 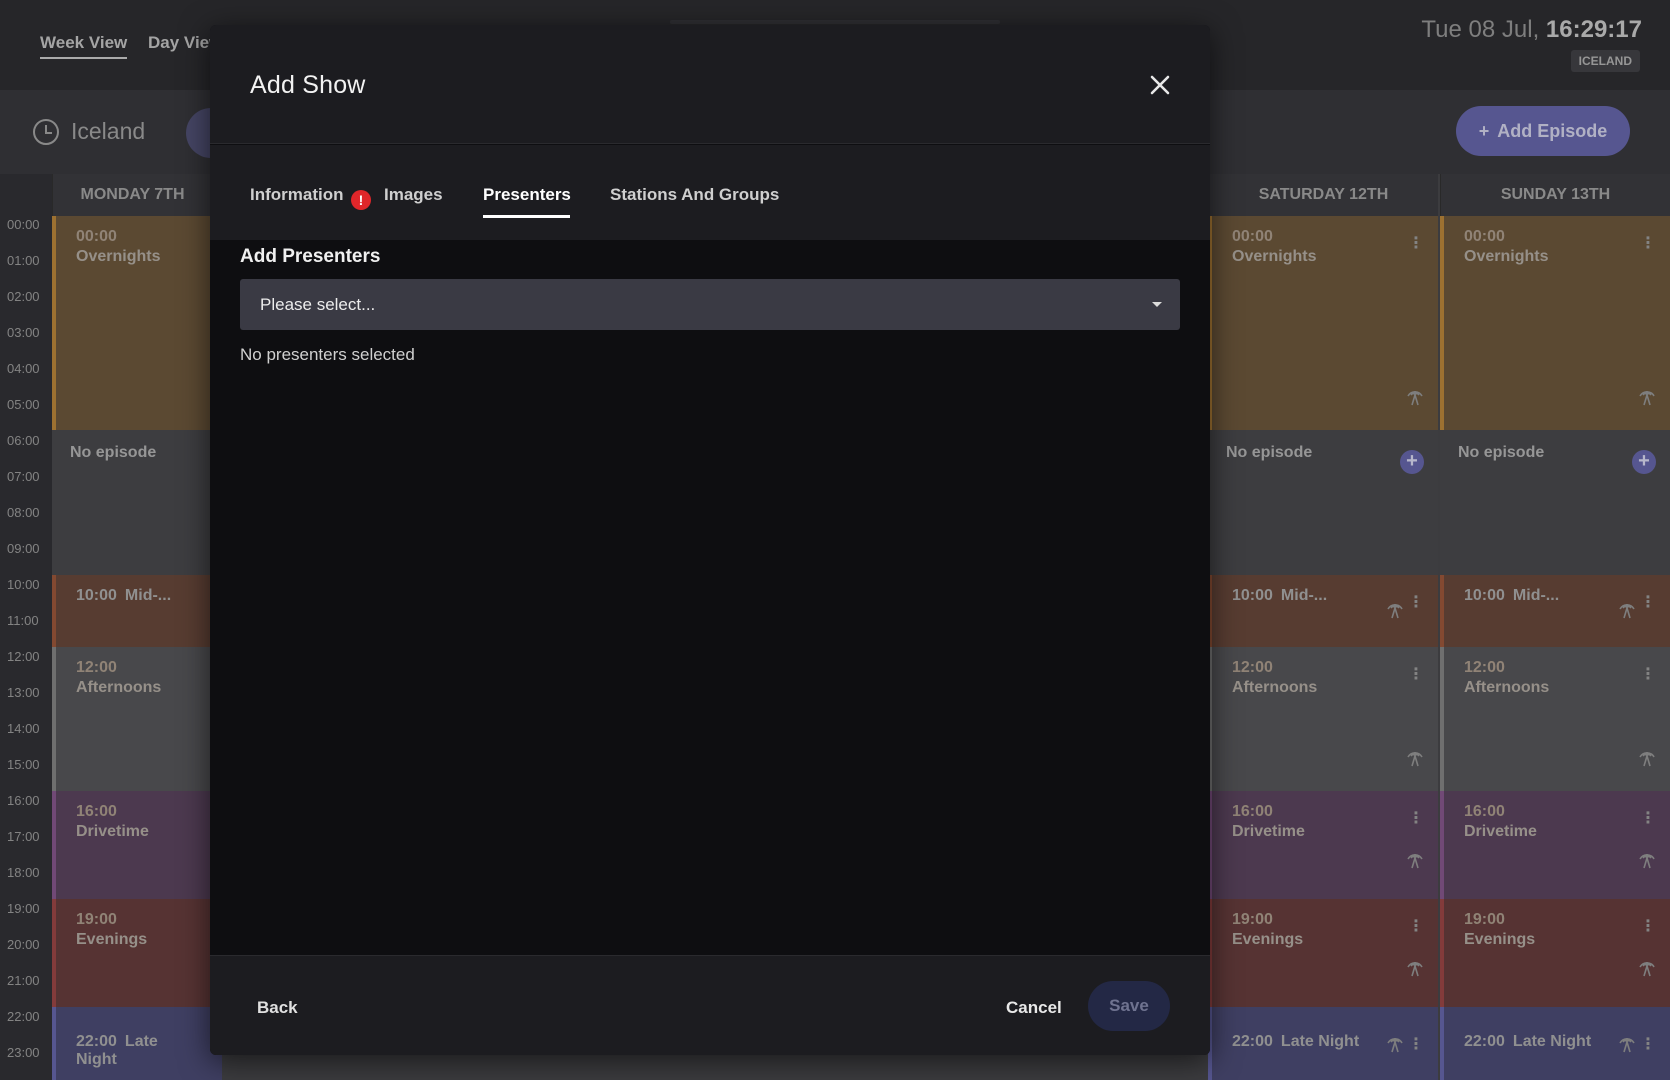 I want to click on caret-down-icon, so click(x=1157, y=304).